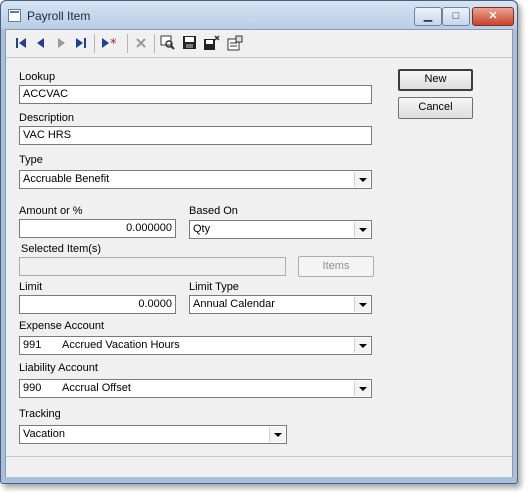 Image resolution: width=531 pixels, height=492 pixels. I want to click on based-on-select: Qty, so click(280, 229).